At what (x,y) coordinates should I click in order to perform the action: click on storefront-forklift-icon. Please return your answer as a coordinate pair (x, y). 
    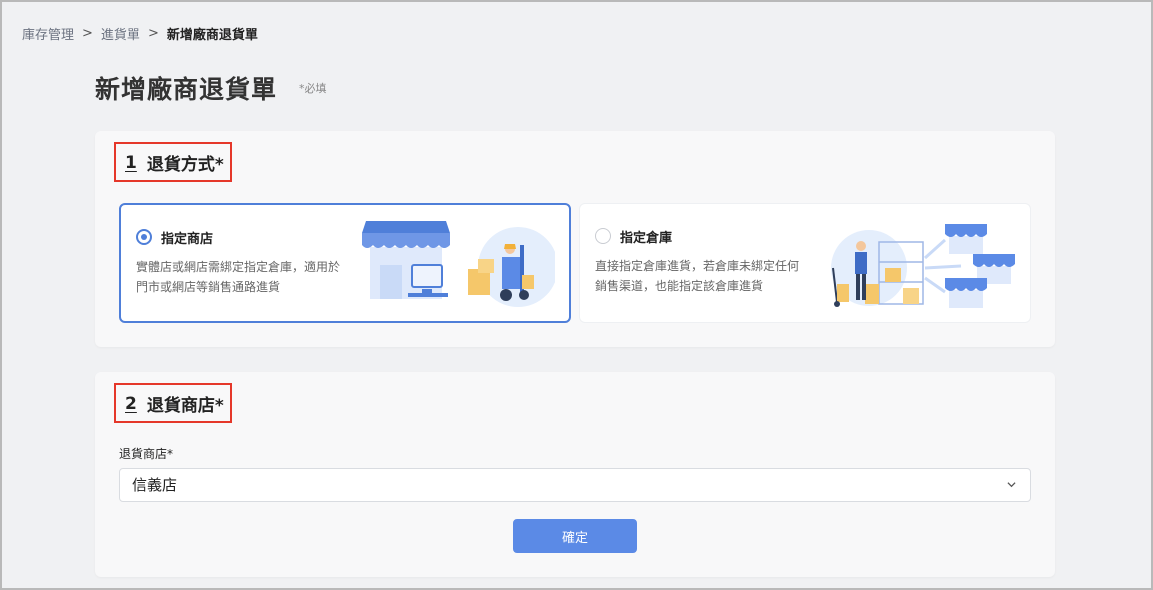
    Looking at the image, I should click on (458, 264).